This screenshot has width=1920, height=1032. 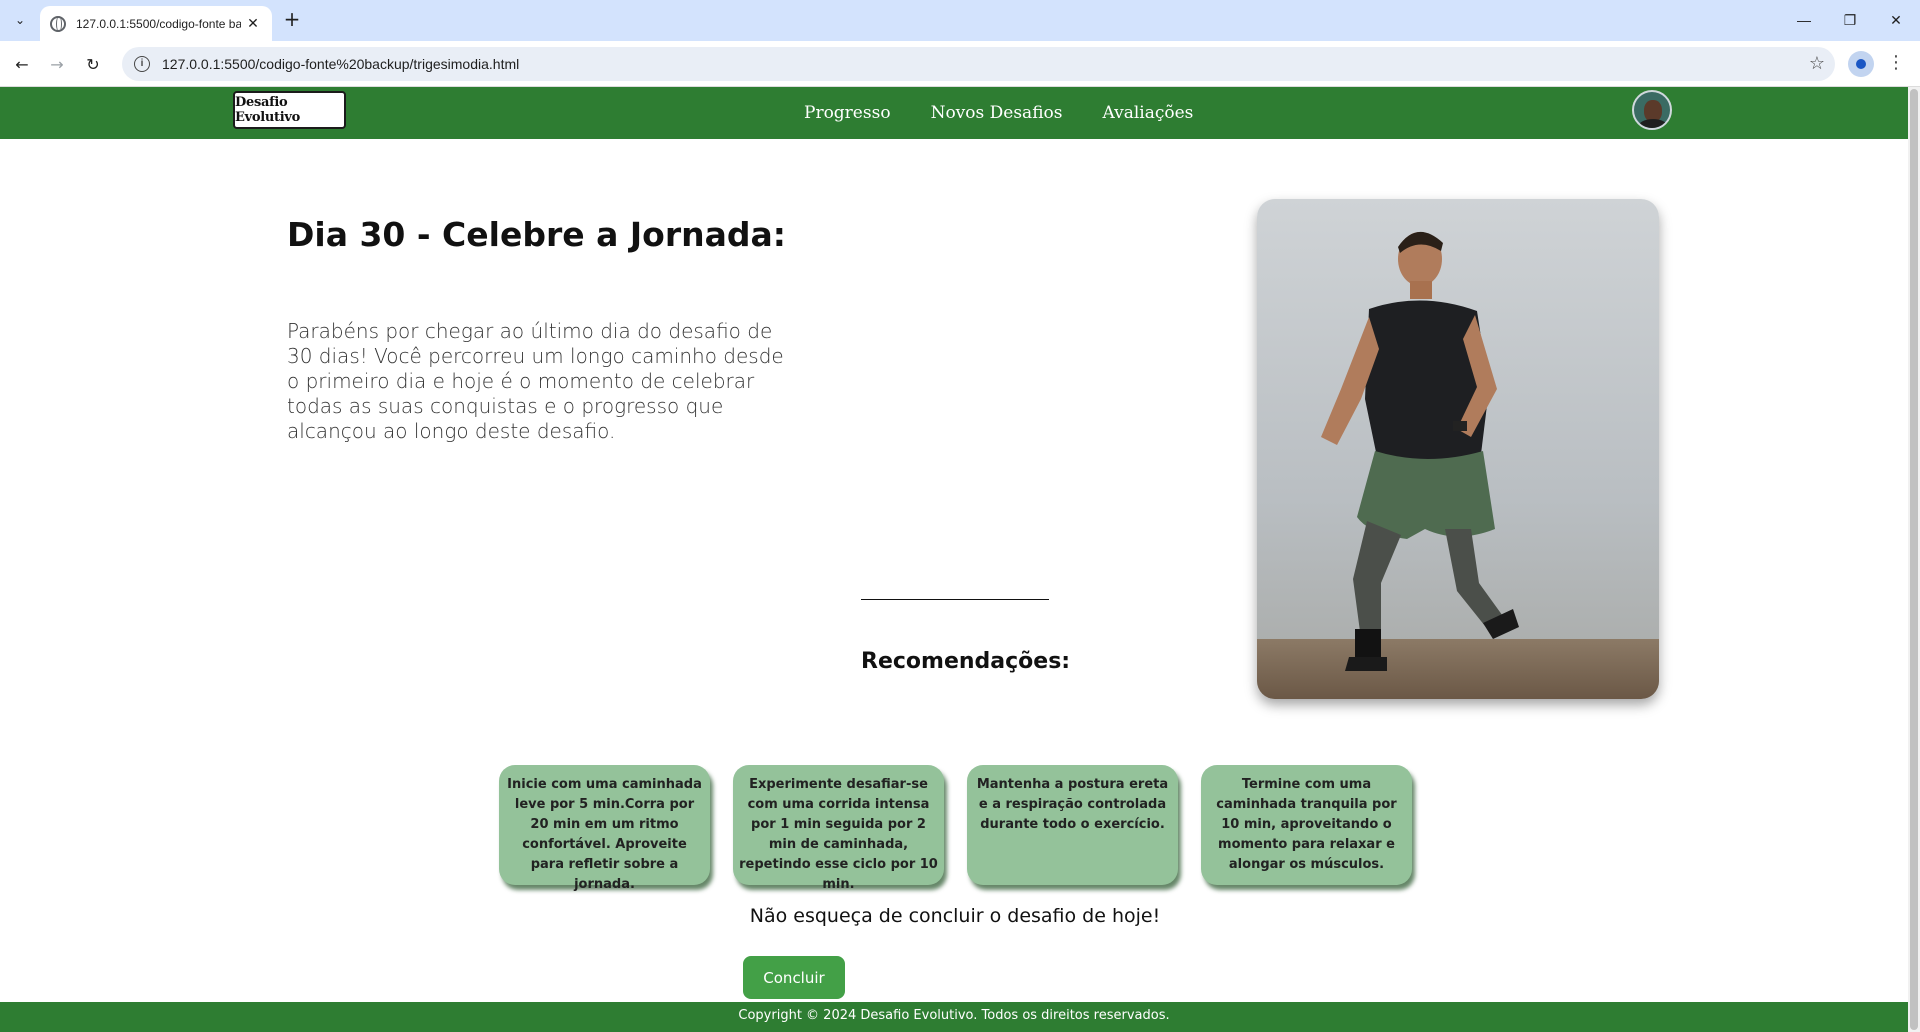 What do you see at coordinates (794, 977) in the screenshot?
I see `concluir-button: Concluir` at bounding box center [794, 977].